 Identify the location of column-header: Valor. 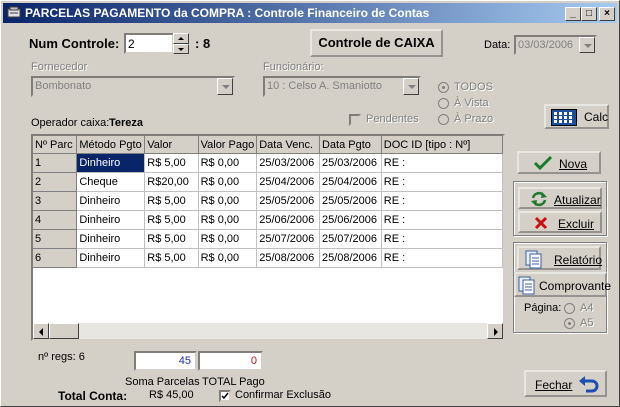
(171, 145).